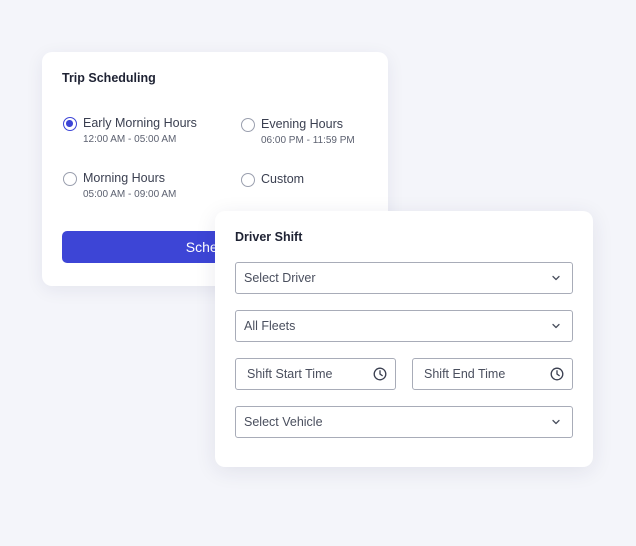 This screenshot has height=546, width=636. I want to click on shift-end-time-input: Shift End Time, so click(492, 374).